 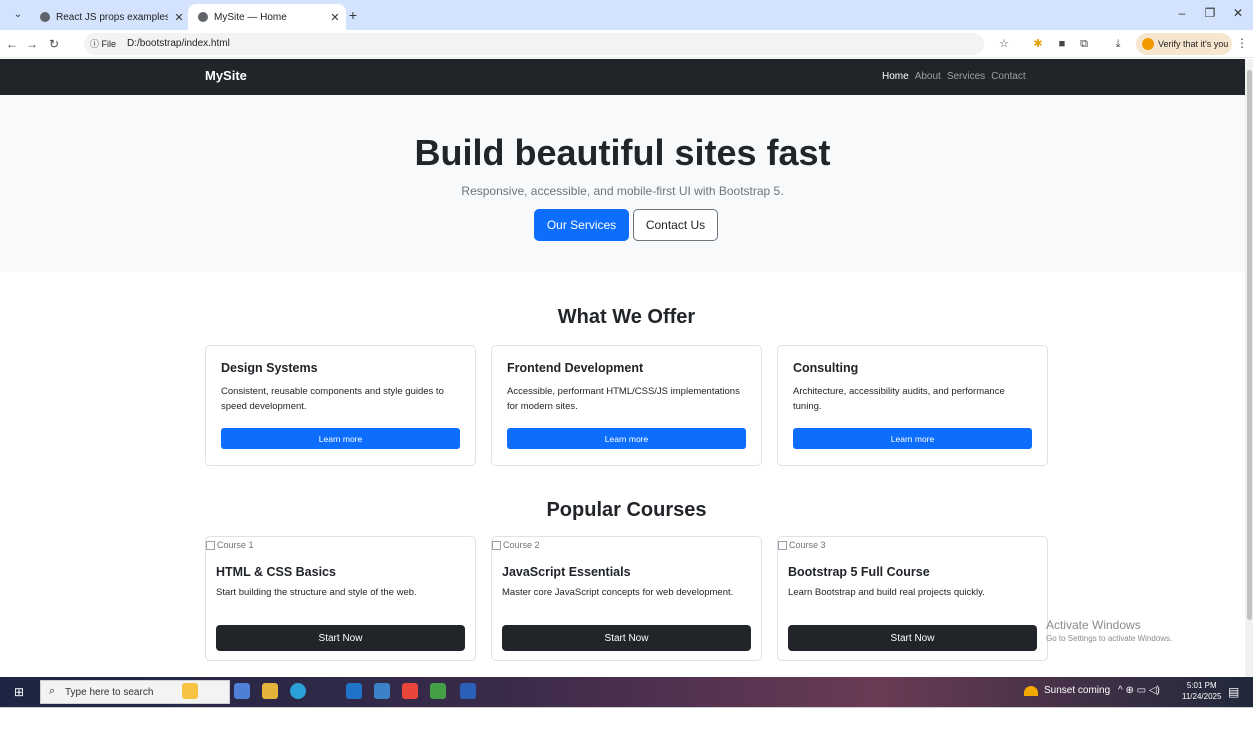 What do you see at coordinates (52, 691) in the screenshot?
I see `search-icon: ⌕` at bounding box center [52, 691].